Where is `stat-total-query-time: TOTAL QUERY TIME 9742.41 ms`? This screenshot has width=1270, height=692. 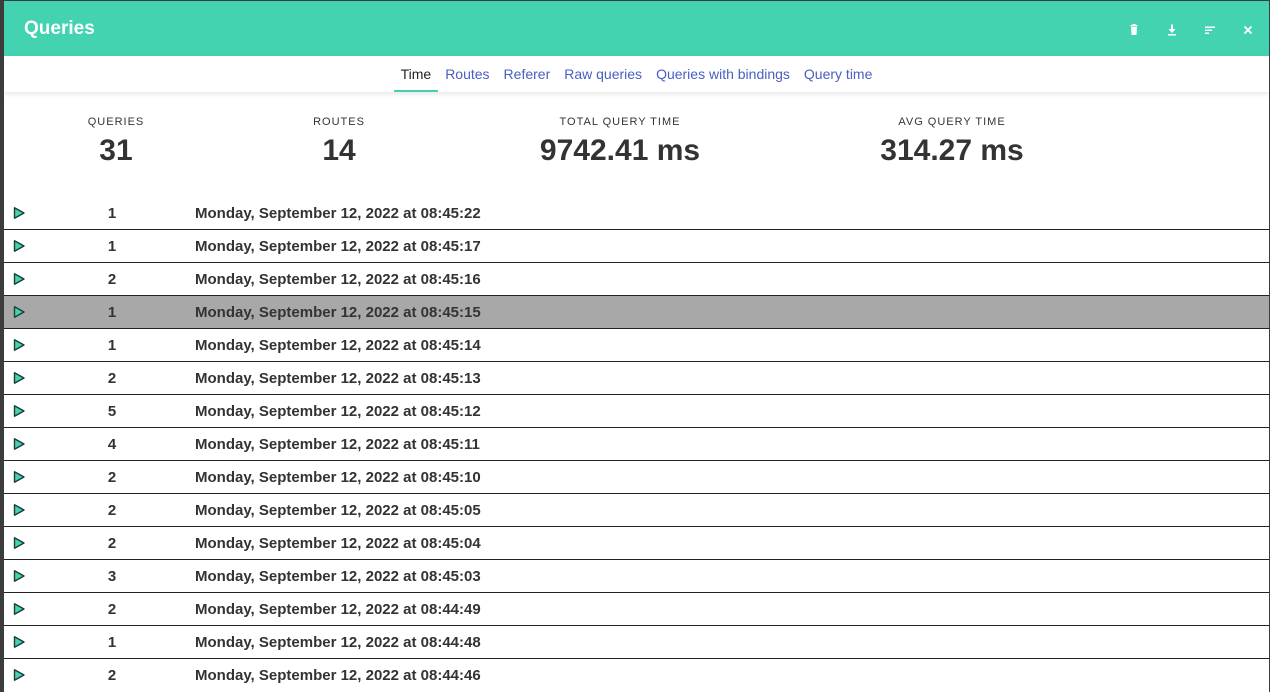 stat-total-query-time: TOTAL QUERY TIME 9742.41 ms is located at coordinates (620, 142).